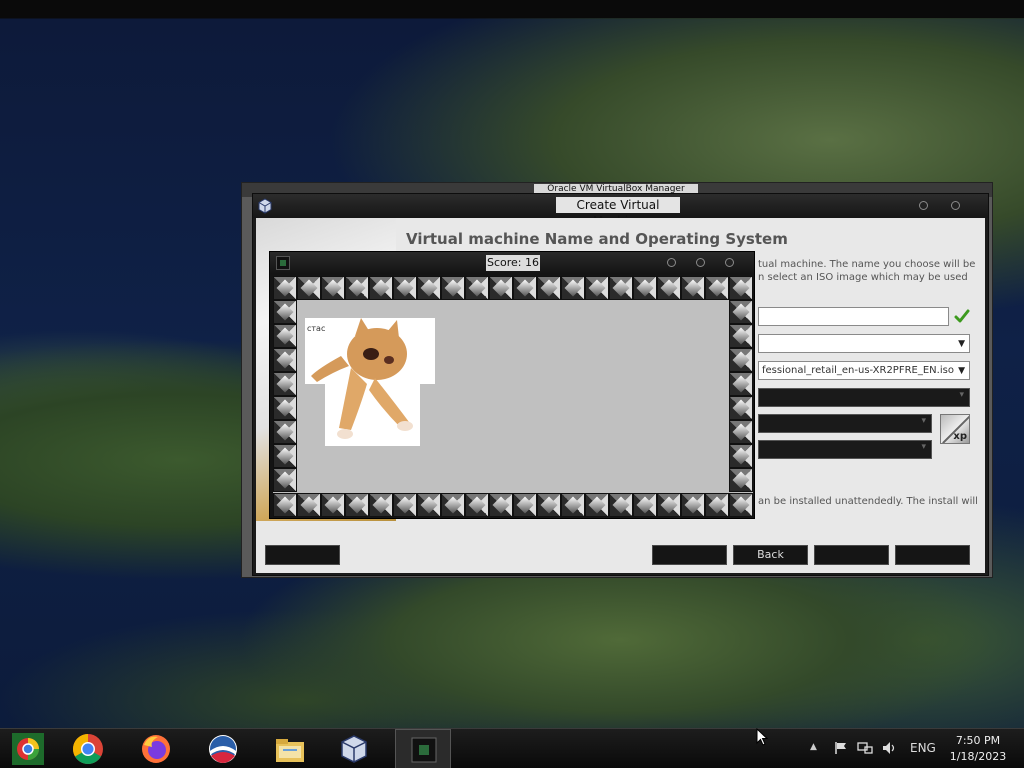 This screenshot has height=768, width=1024. What do you see at coordinates (865, 748) in the screenshot?
I see `network-icon` at bounding box center [865, 748].